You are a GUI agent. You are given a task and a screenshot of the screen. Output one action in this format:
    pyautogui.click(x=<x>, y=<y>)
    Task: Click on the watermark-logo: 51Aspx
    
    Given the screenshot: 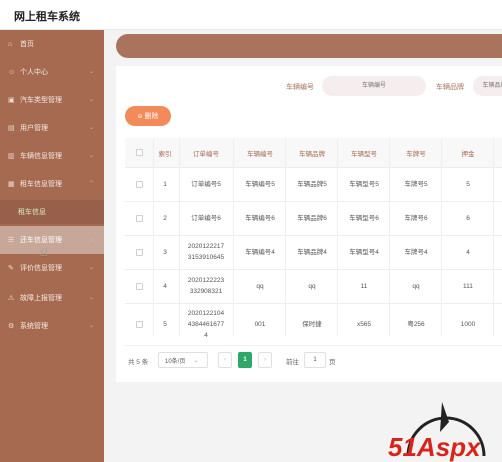 What is the action you would take?
    pyautogui.click(x=437, y=432)
    